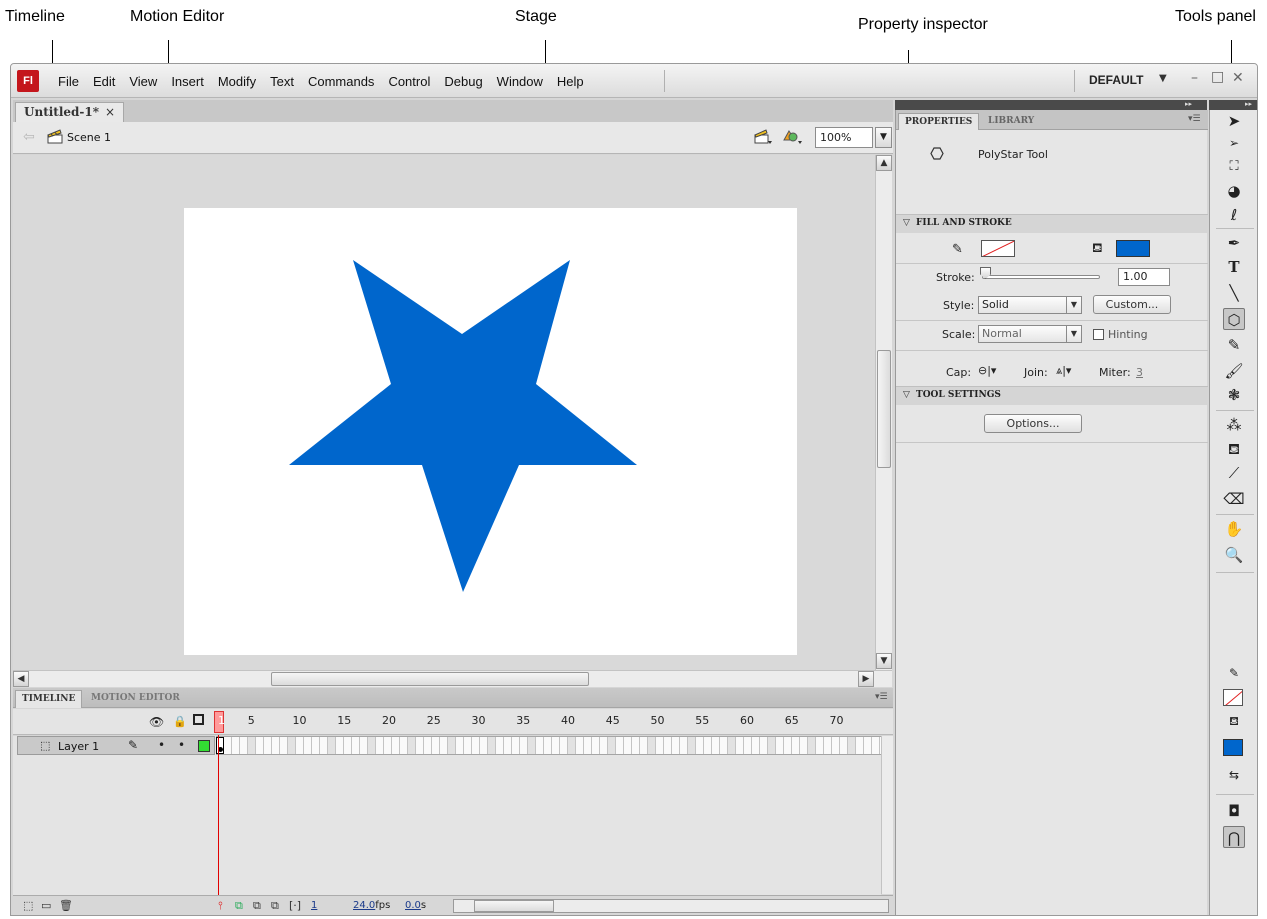  I want to click on scroll-down-button: ▼, so click(884, 661).